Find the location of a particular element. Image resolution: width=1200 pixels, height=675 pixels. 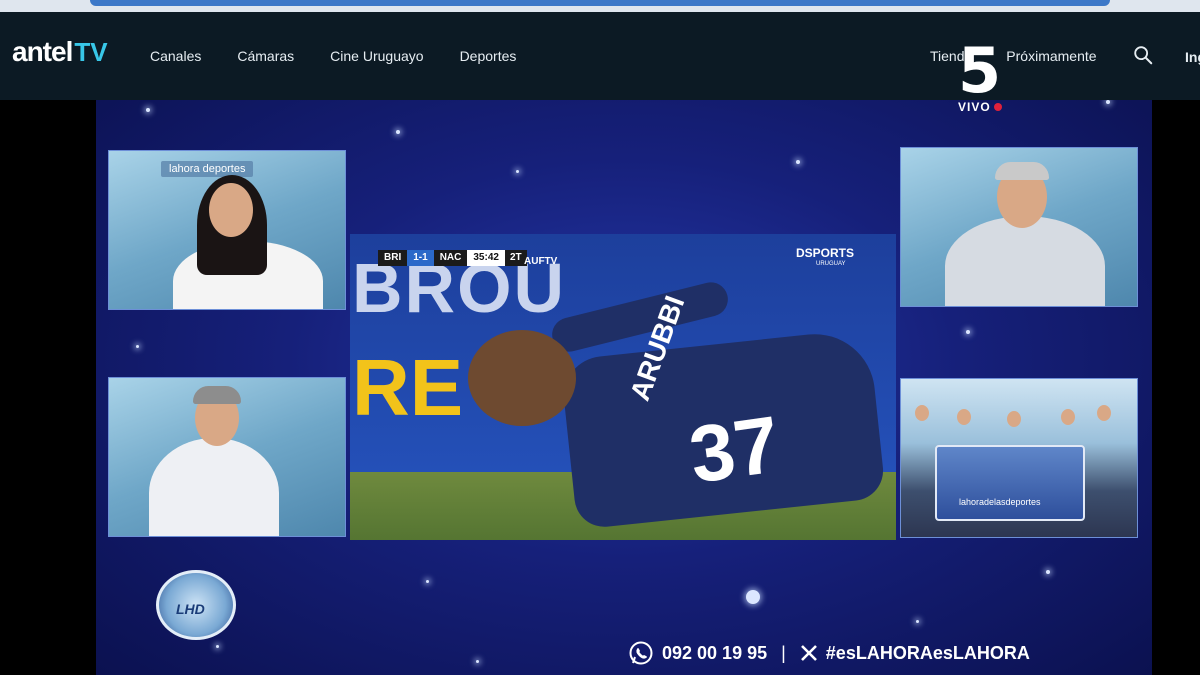

studio-desk: lahoradelasdeportes is located at coordinates (1010, 483).